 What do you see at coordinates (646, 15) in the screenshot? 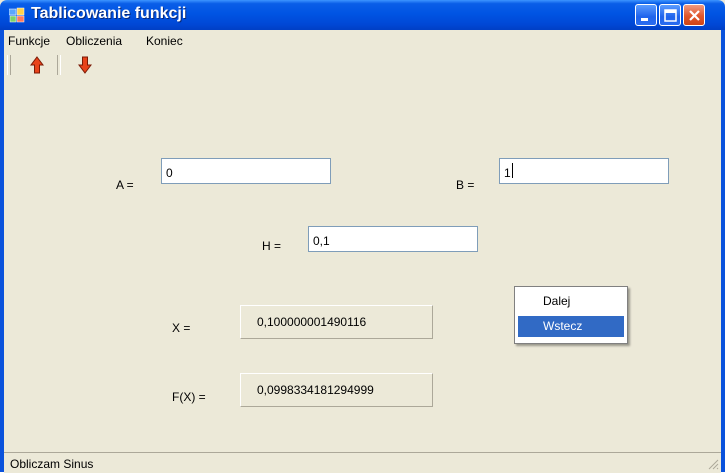
I see `minimize-button` at bounding box center [646, 15].